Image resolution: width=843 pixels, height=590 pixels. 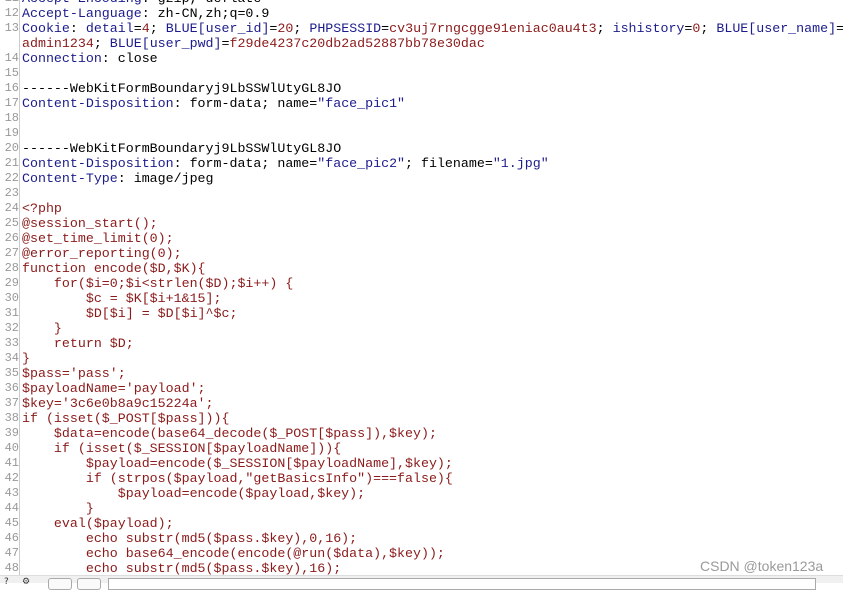 I want to click on line-number: 25, so click(x=10, y=223).